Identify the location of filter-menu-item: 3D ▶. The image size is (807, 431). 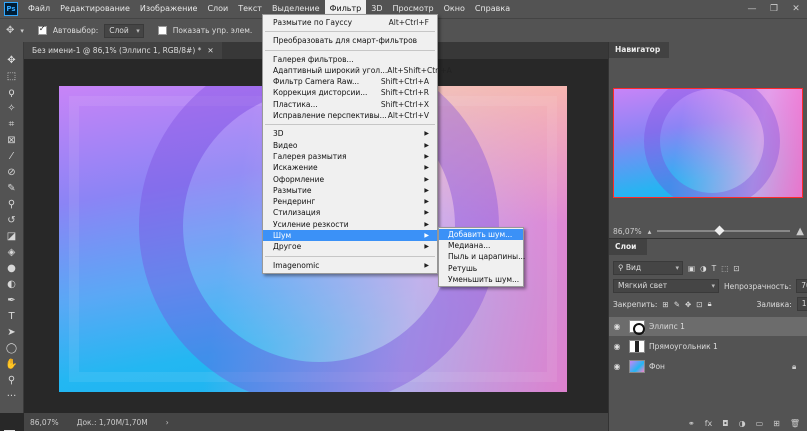
(350, 133).